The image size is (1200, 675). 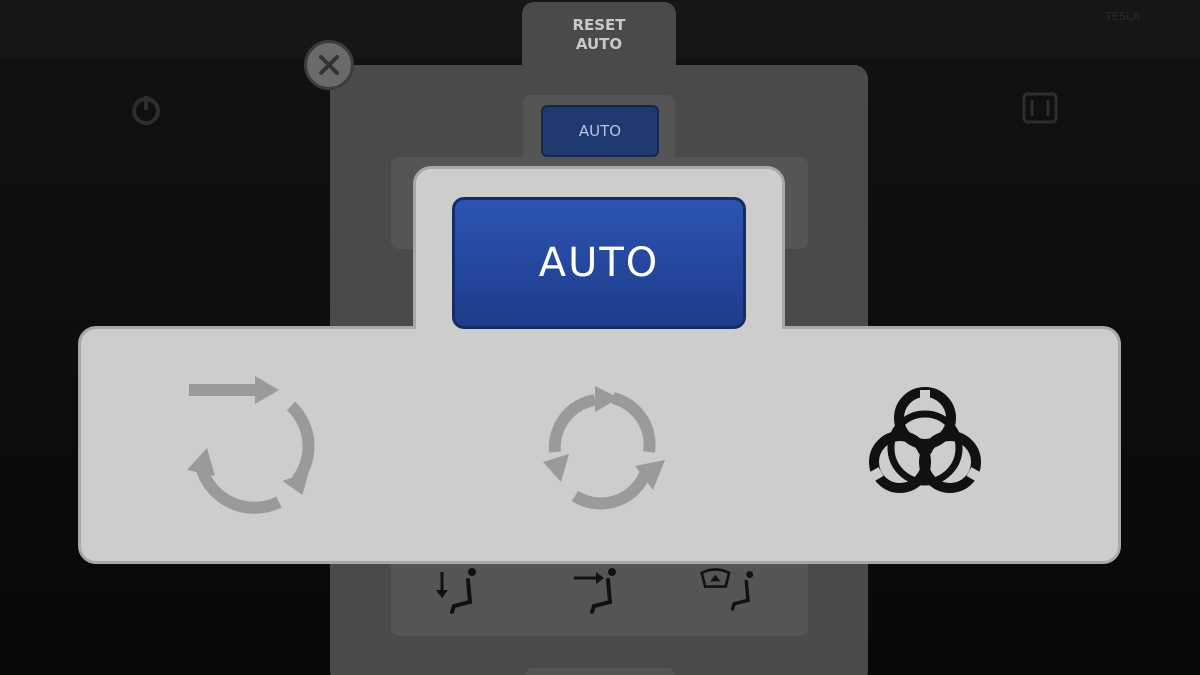 I want to click on close-button, so click(x=329, y=65).